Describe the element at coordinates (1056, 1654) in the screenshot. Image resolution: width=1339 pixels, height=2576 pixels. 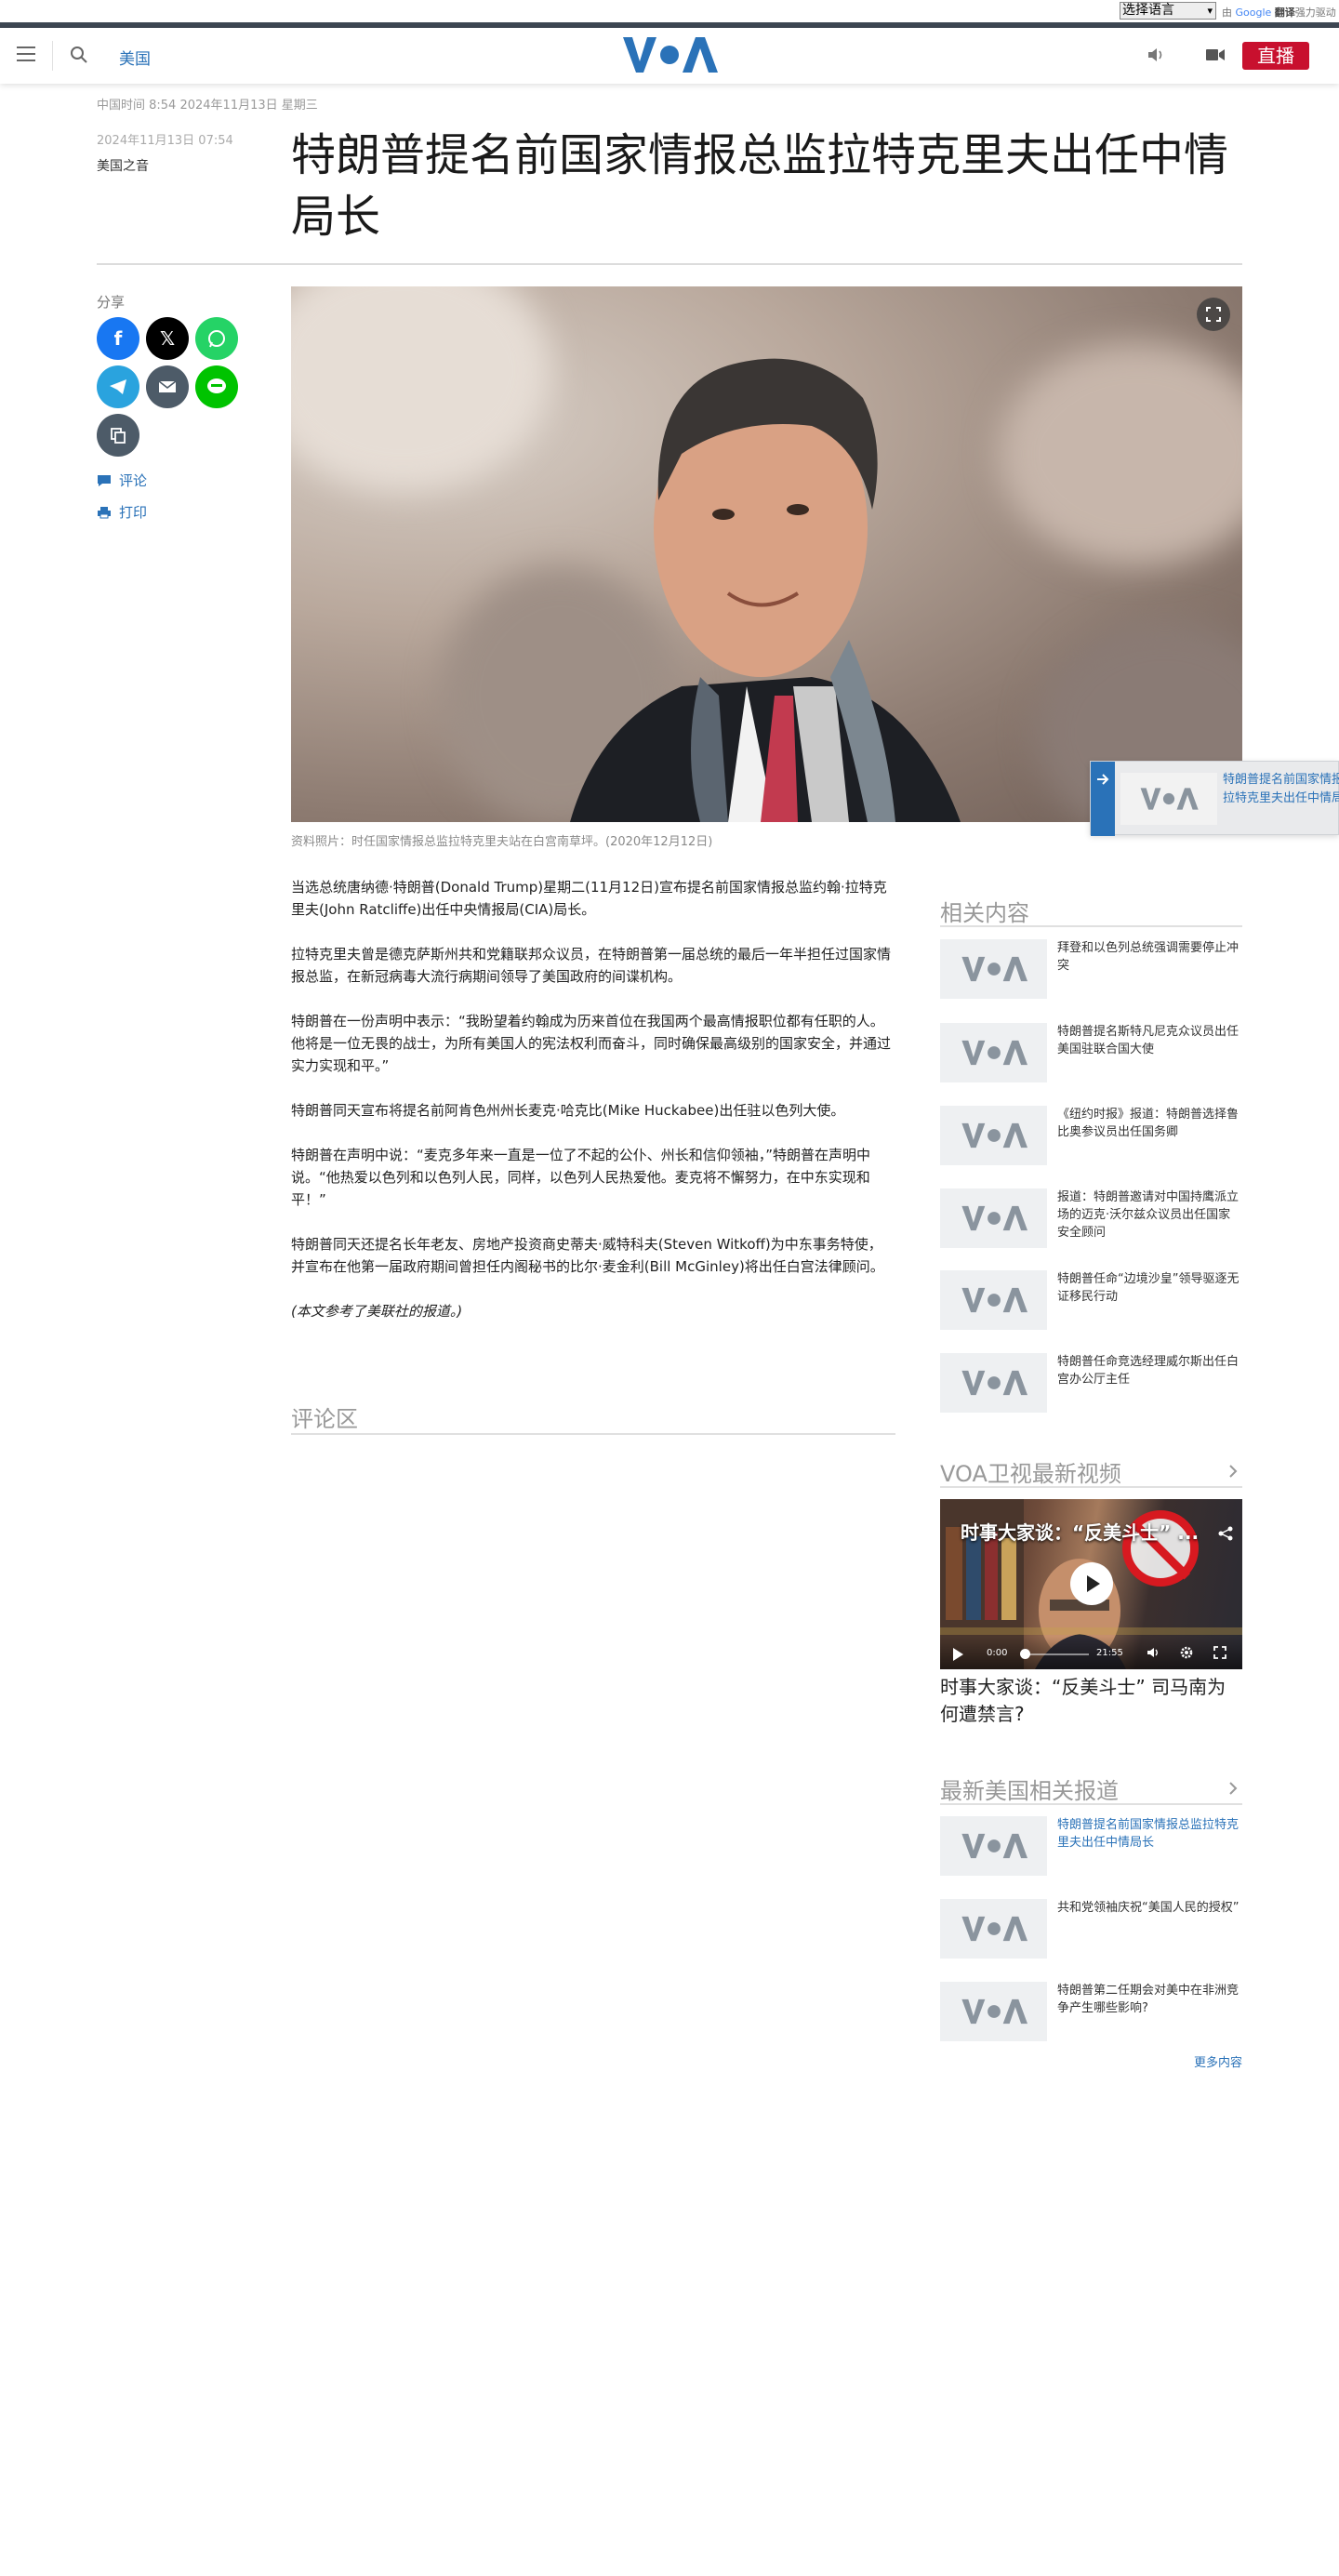
I see `progress-track` at that location.